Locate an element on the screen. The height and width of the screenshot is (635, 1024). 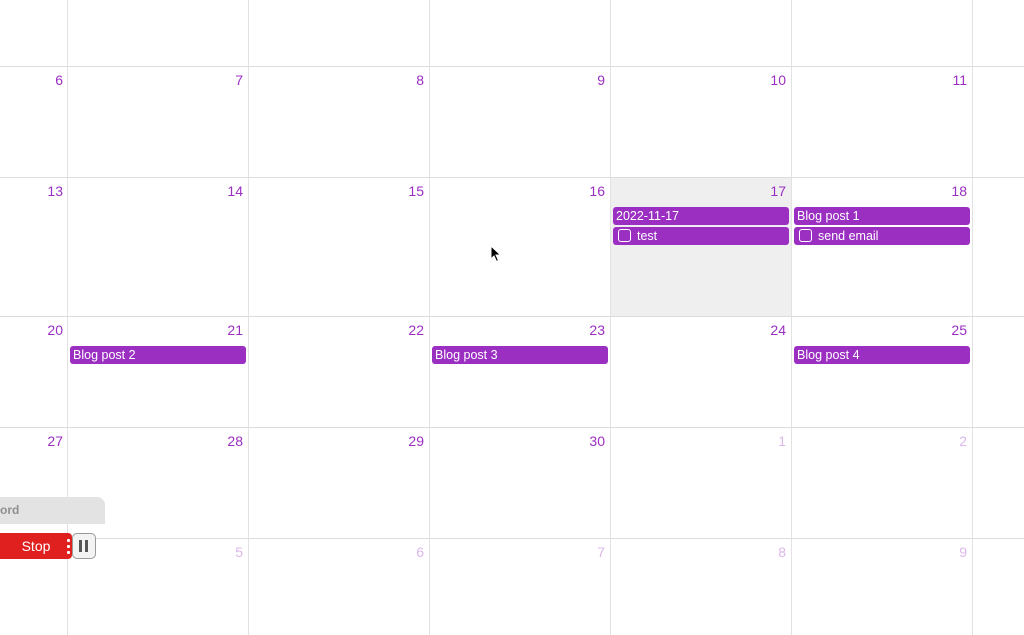
day-number: 7 is located at coordinates (223, 80).